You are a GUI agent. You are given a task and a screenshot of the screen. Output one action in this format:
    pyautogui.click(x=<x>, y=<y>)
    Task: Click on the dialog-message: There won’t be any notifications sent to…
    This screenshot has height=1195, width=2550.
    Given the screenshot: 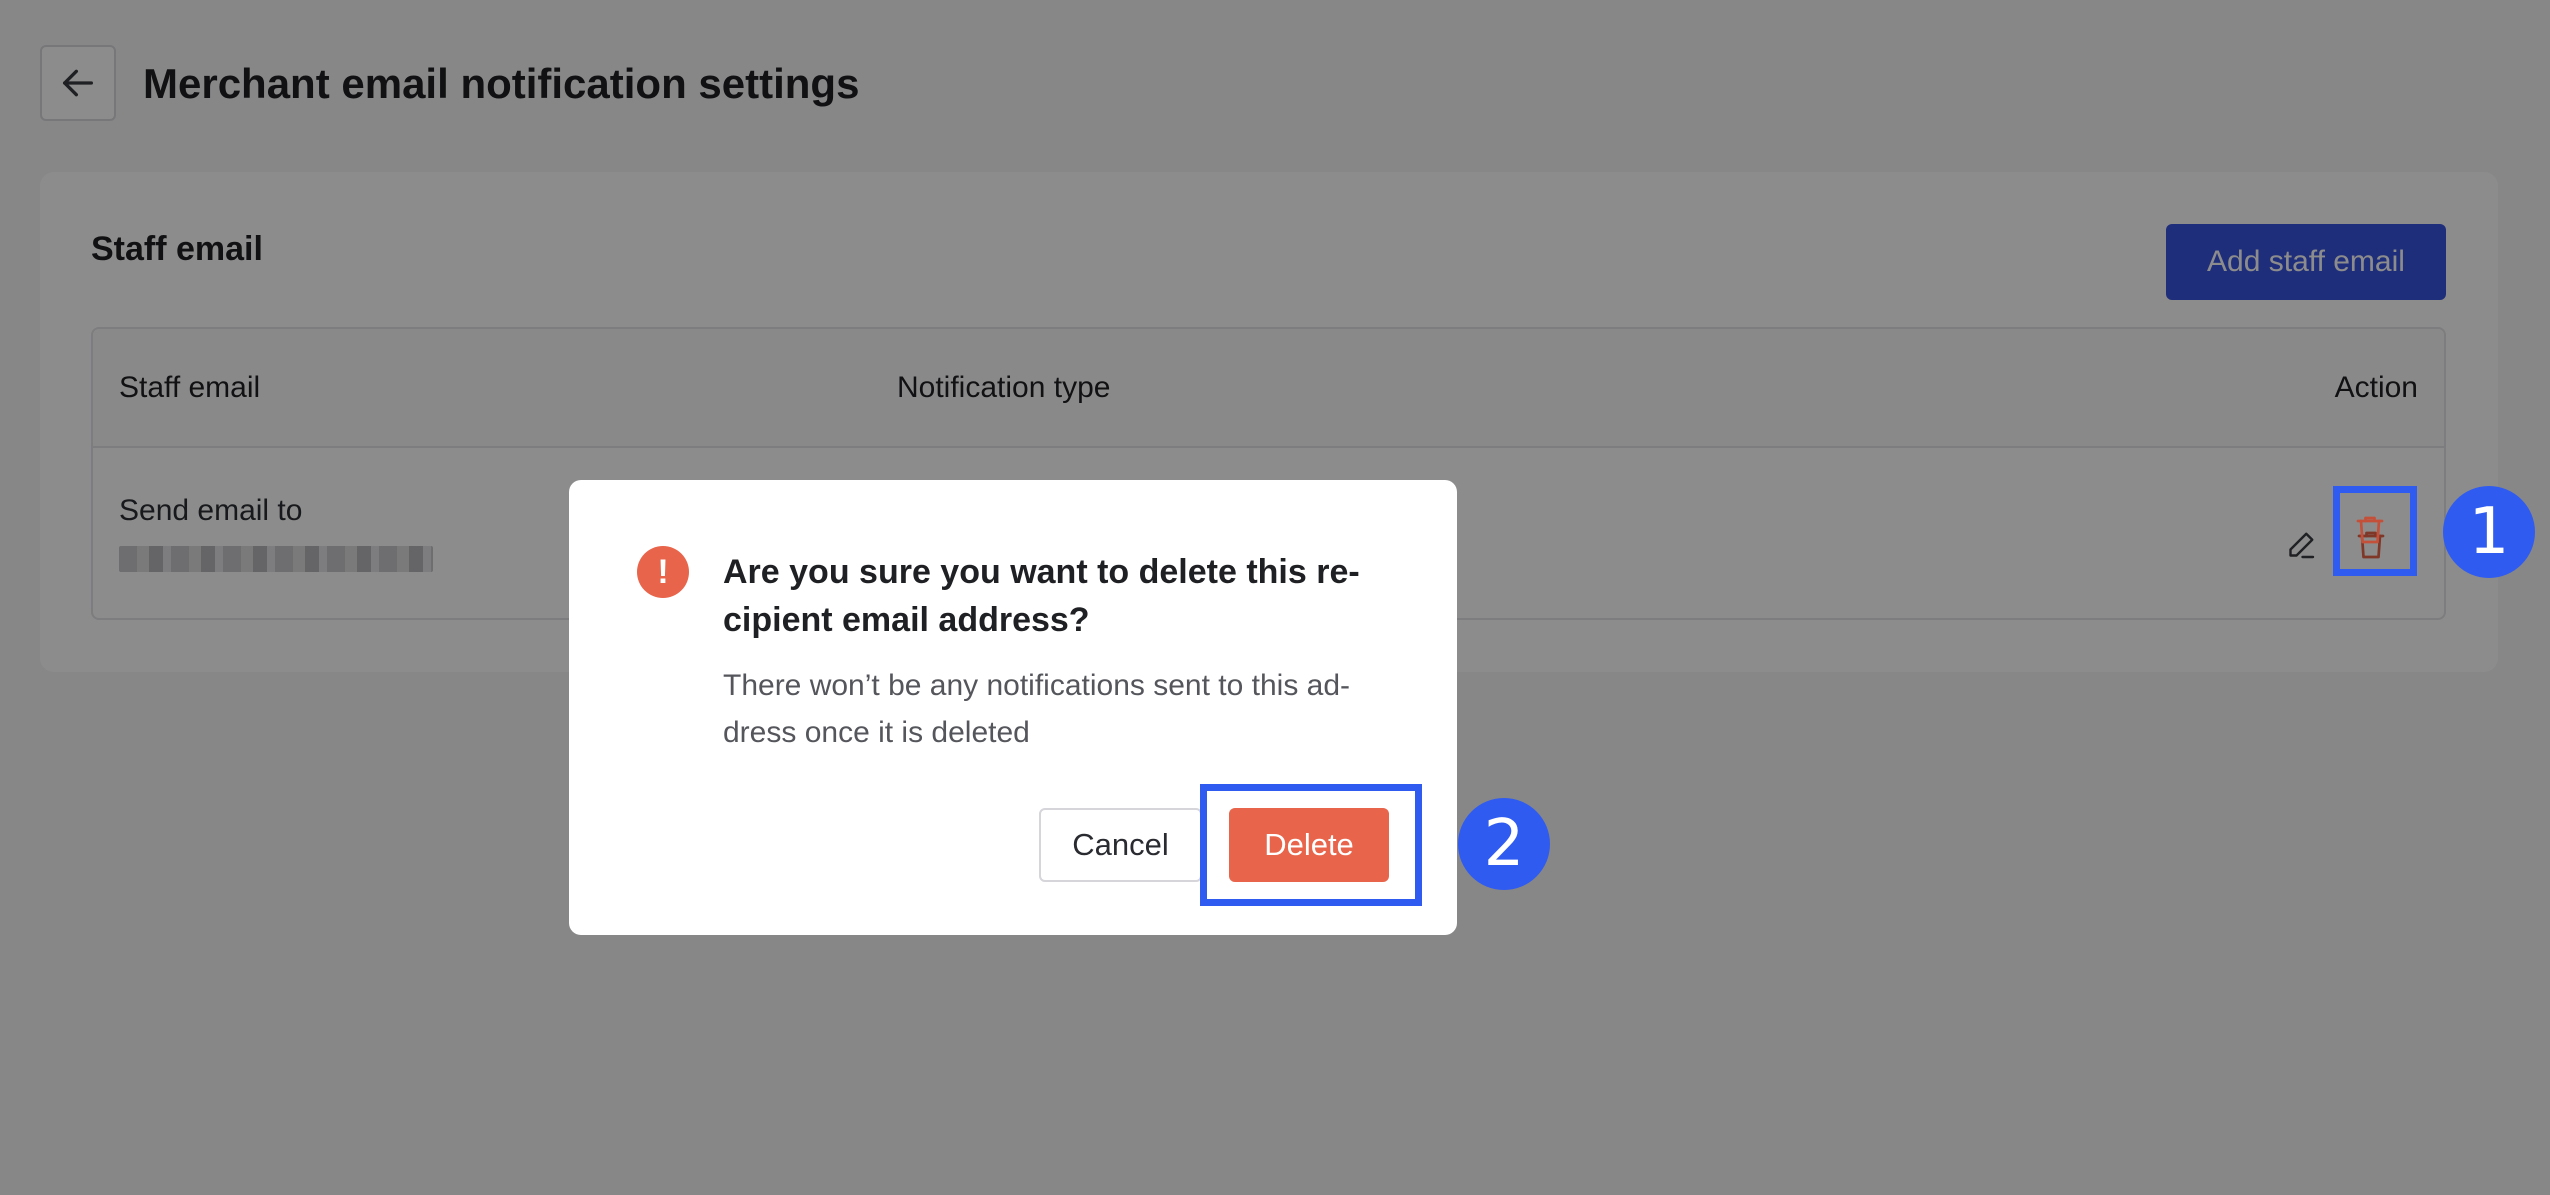 What is the action you would take?
    pyautogui.click(x=1063, y=709)
    